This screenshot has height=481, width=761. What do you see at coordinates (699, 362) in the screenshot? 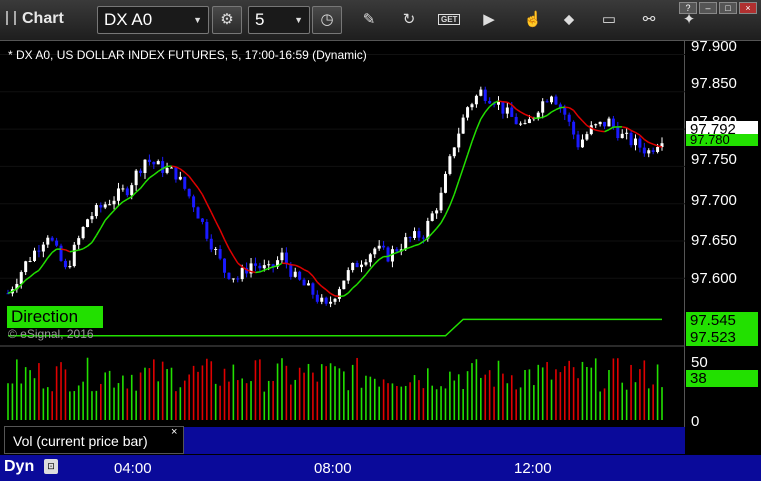
I see `volume-tick: 50` at bounding box center [699, 362].